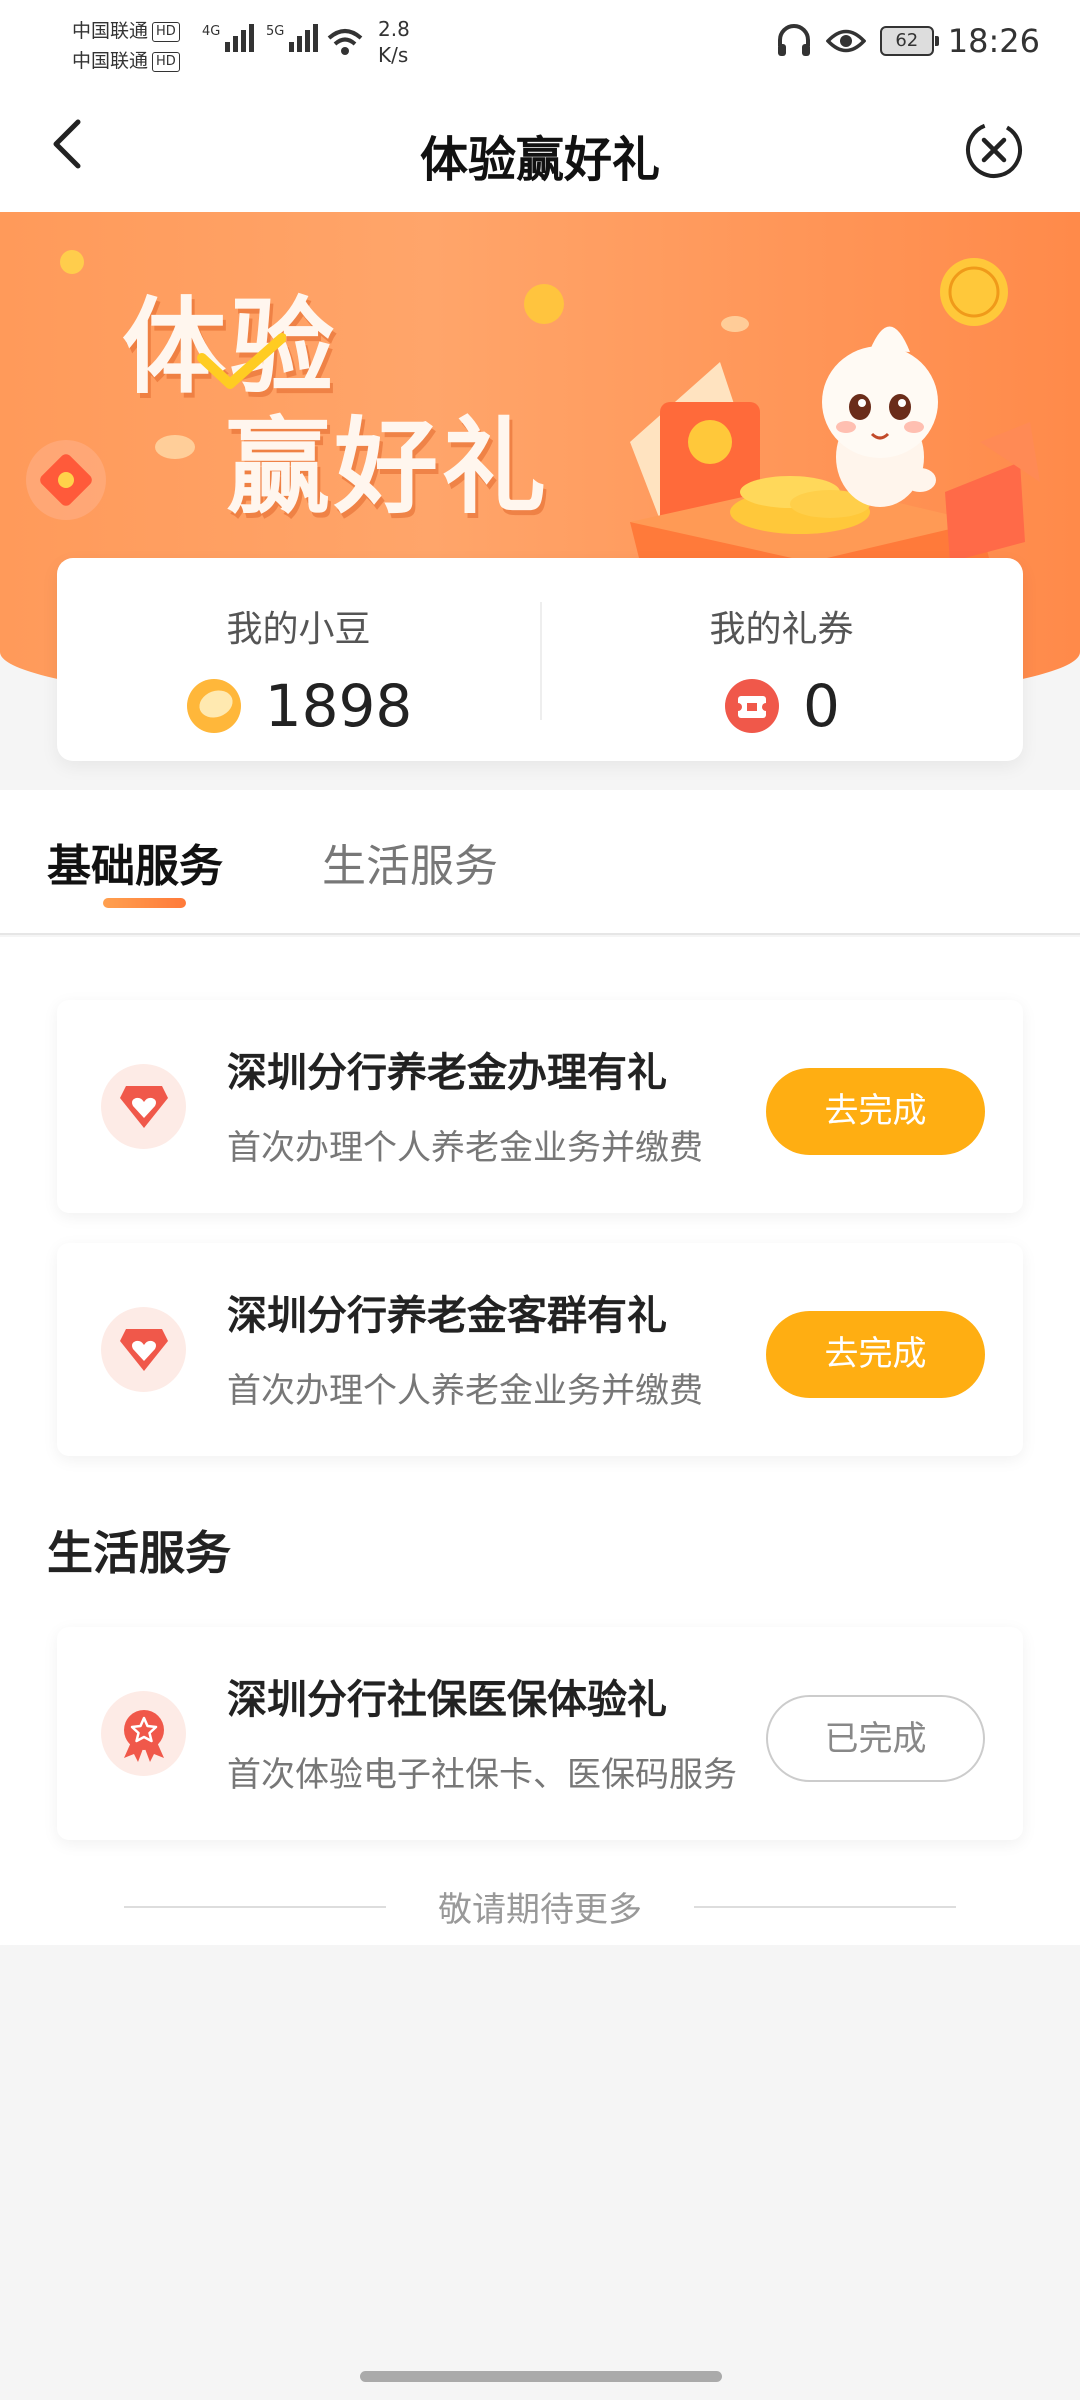 The height and width of the screenshot is (2400, 1080). Describe the element at coordinates (875, 1738) in the screenshot. I see `completed-button: 已完成` at that location.